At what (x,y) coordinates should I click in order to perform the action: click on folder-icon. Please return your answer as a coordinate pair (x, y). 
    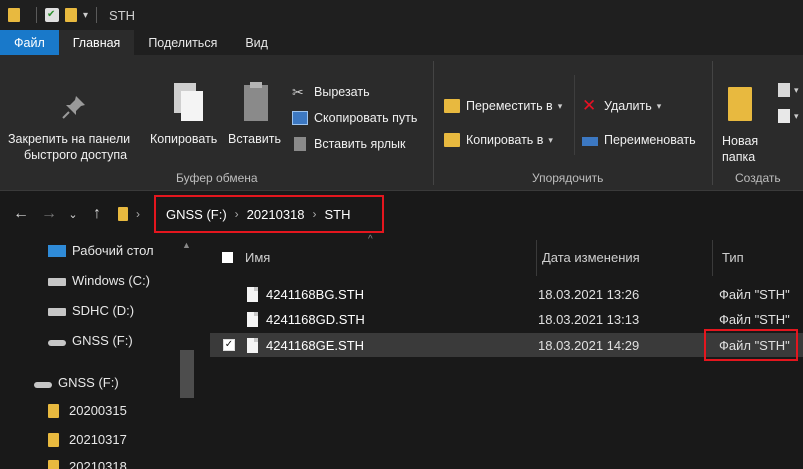
    Looking at the image, I should click on (14, 15).